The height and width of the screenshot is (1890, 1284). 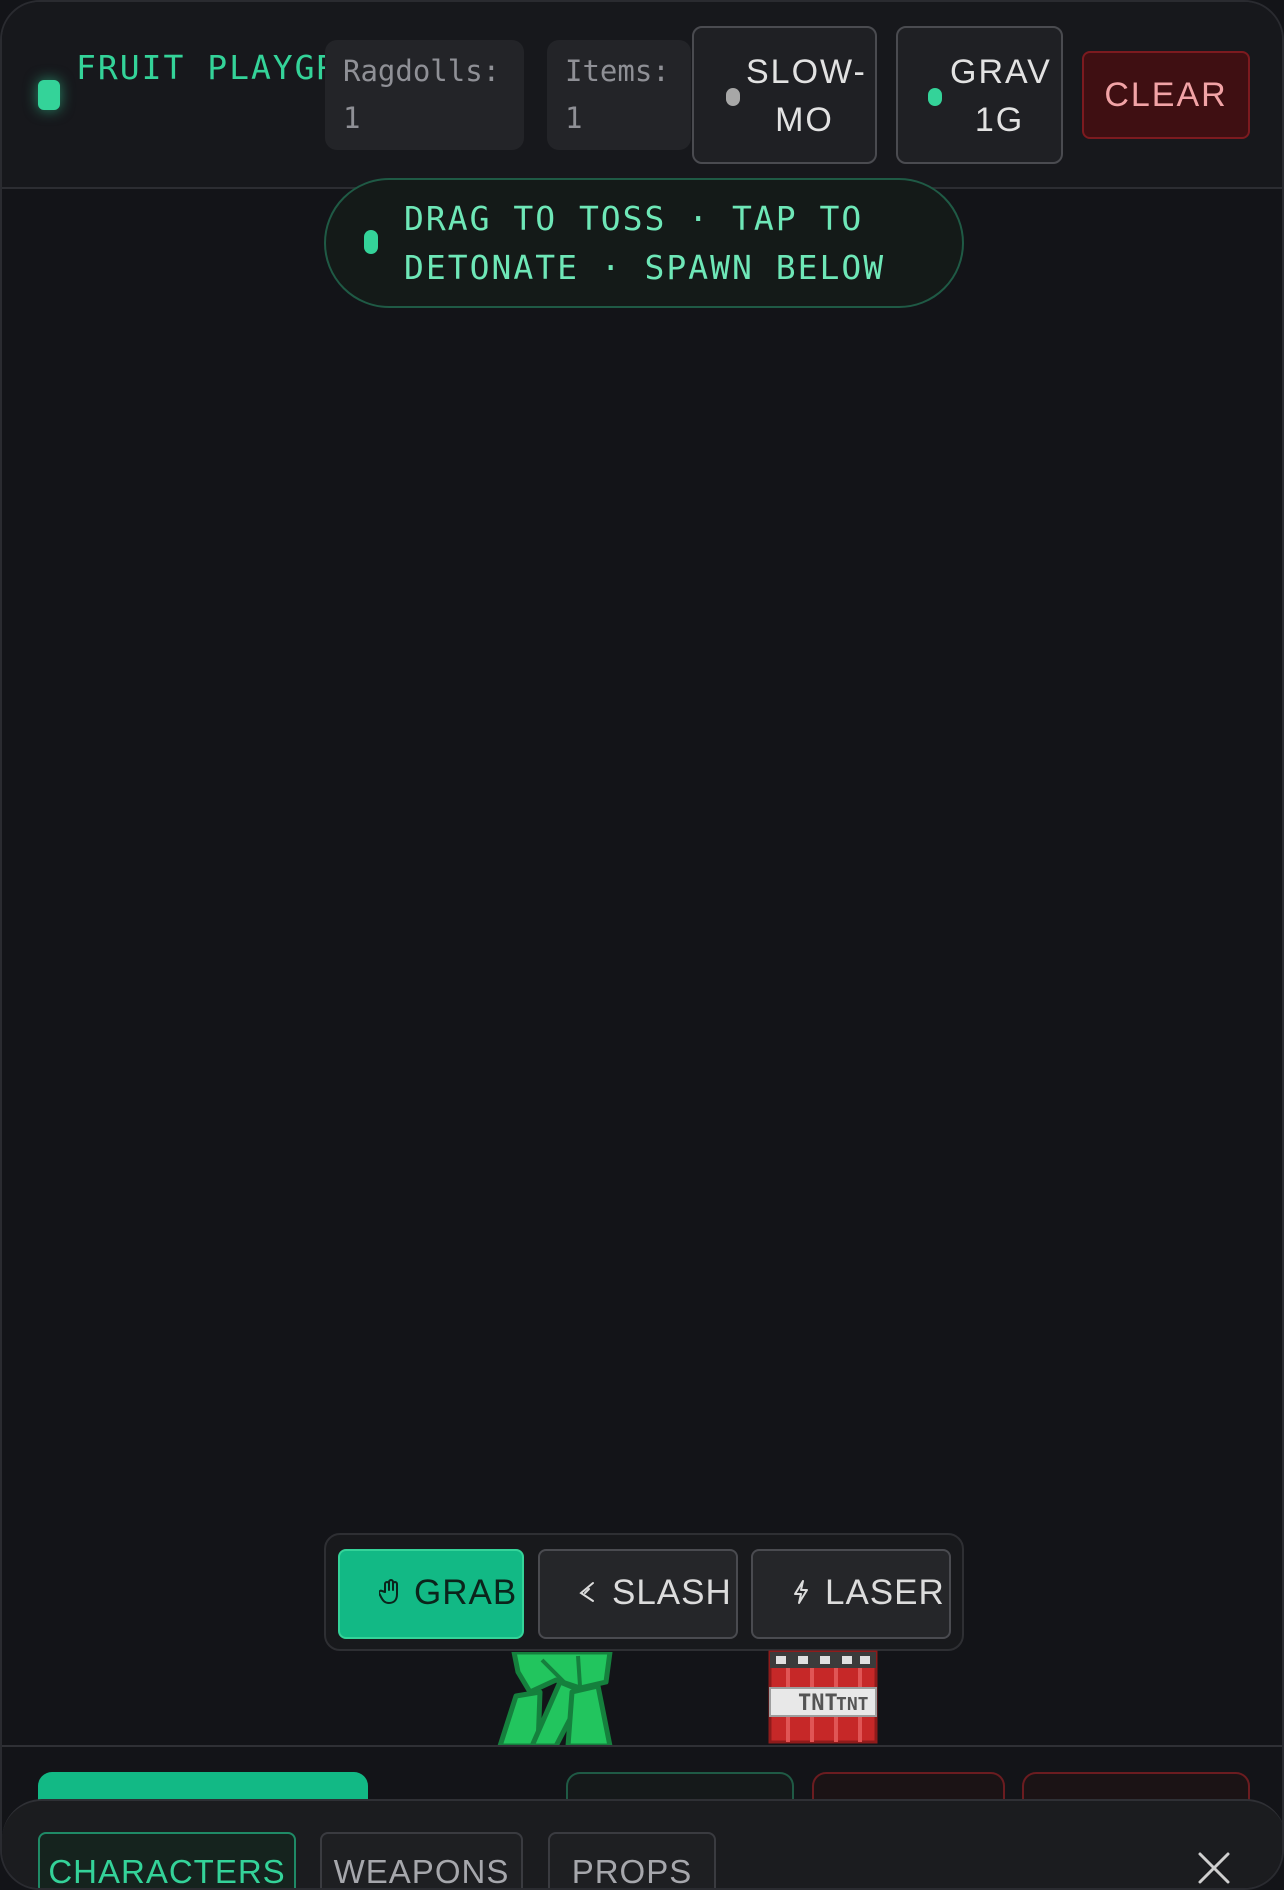 I want to click on slowmo-toggle: SLOW-MO, so click(x=784, y=95).